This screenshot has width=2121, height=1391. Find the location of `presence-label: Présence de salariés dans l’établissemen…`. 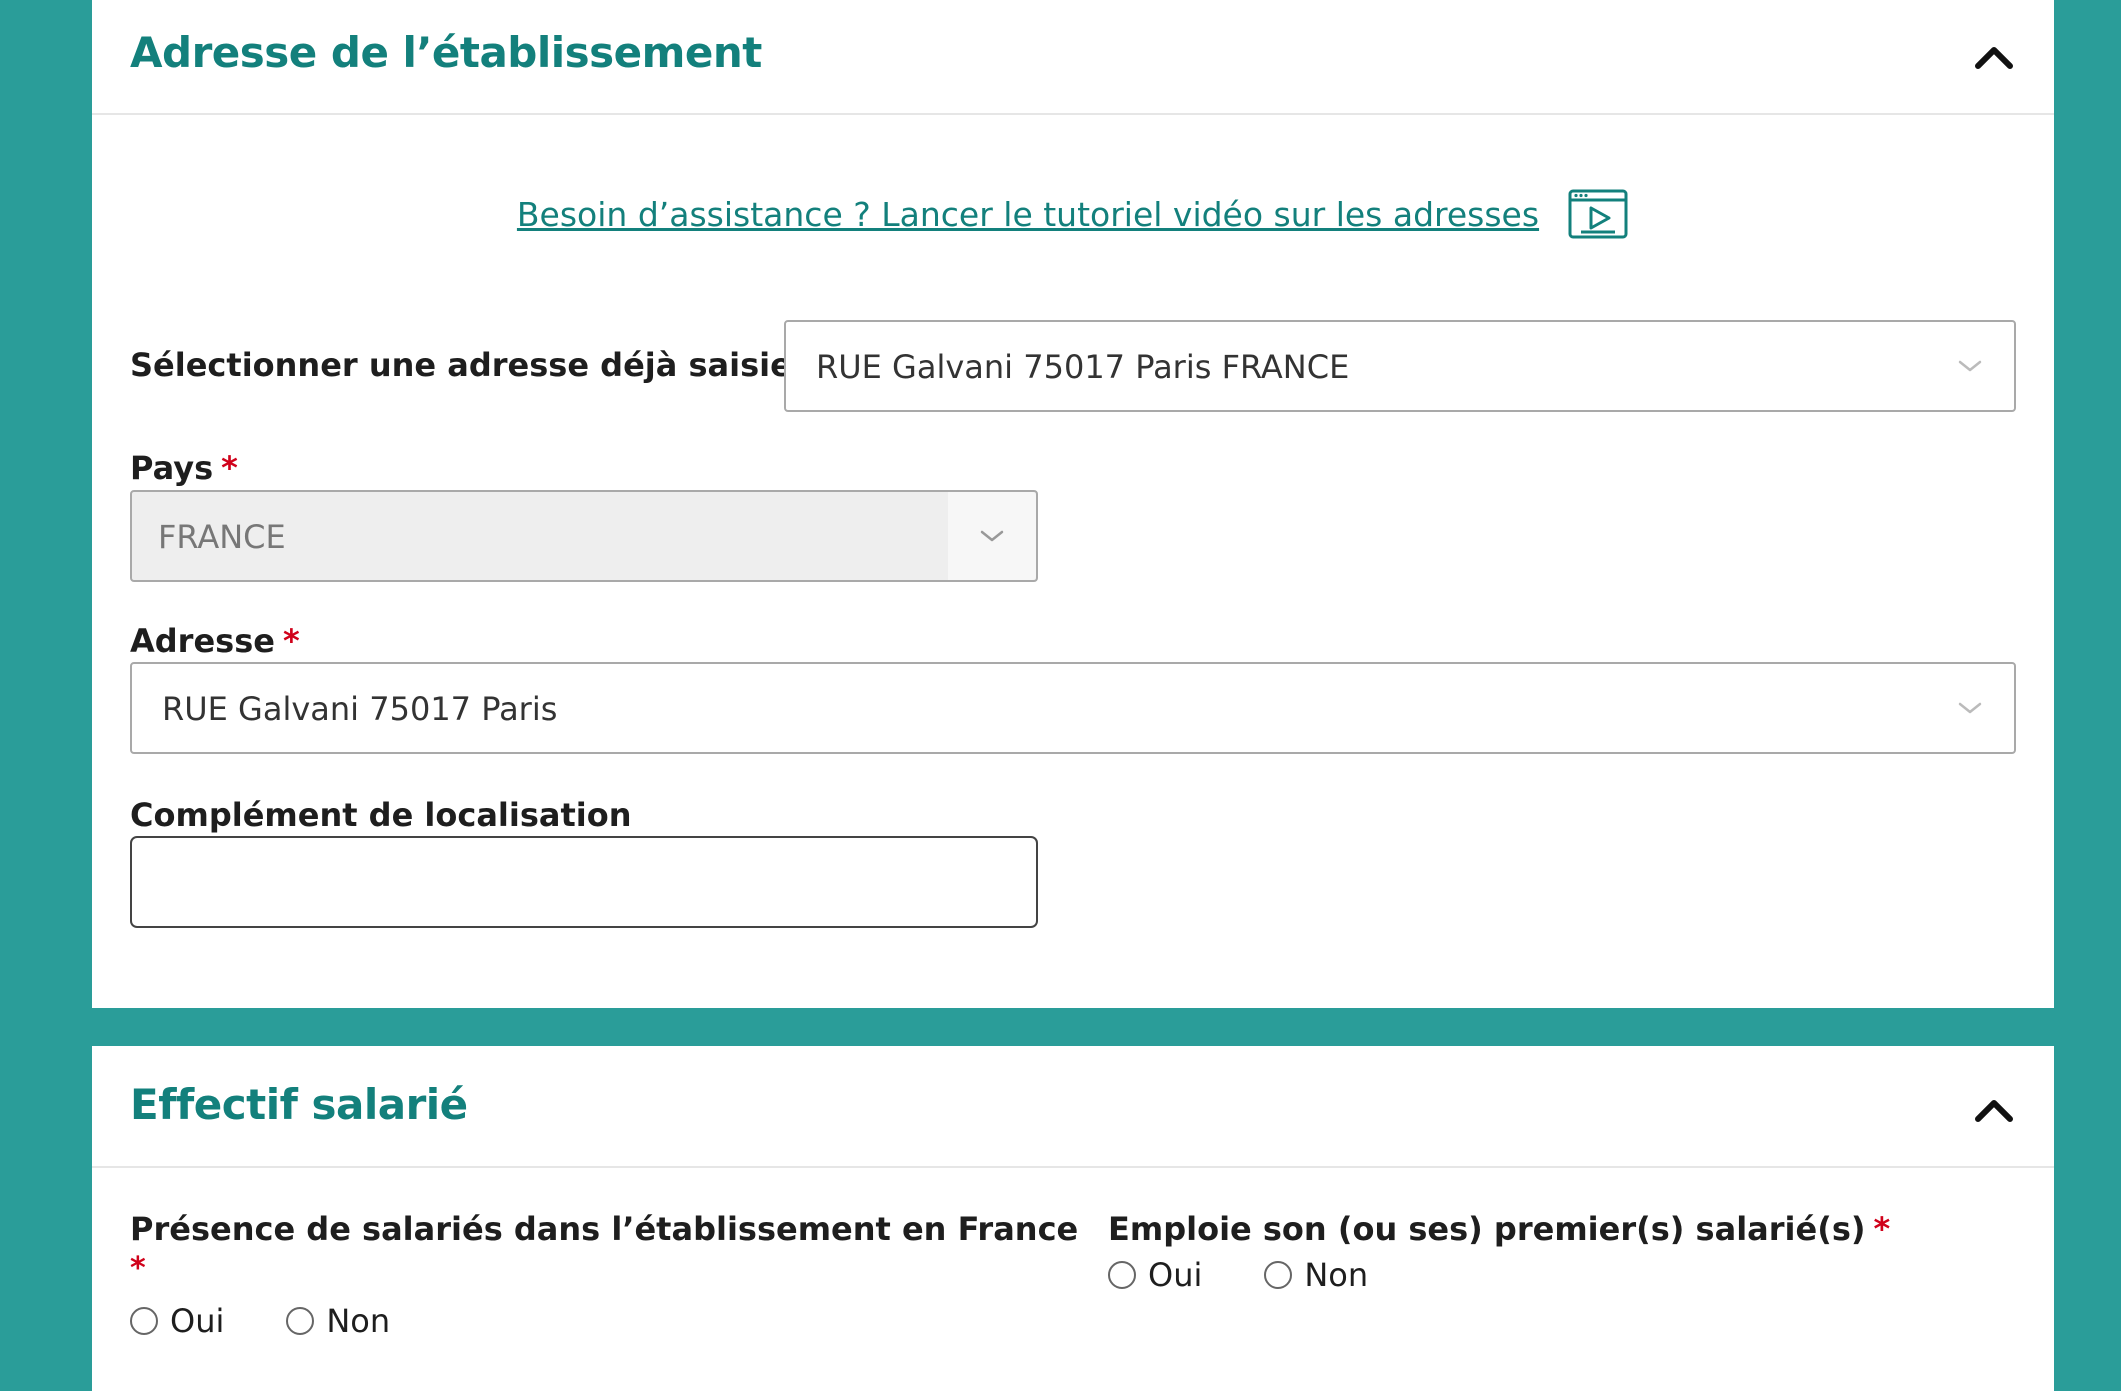

presence-label: Présence de salariés dans l’établissemen… is located at coordinates (604, 1229).